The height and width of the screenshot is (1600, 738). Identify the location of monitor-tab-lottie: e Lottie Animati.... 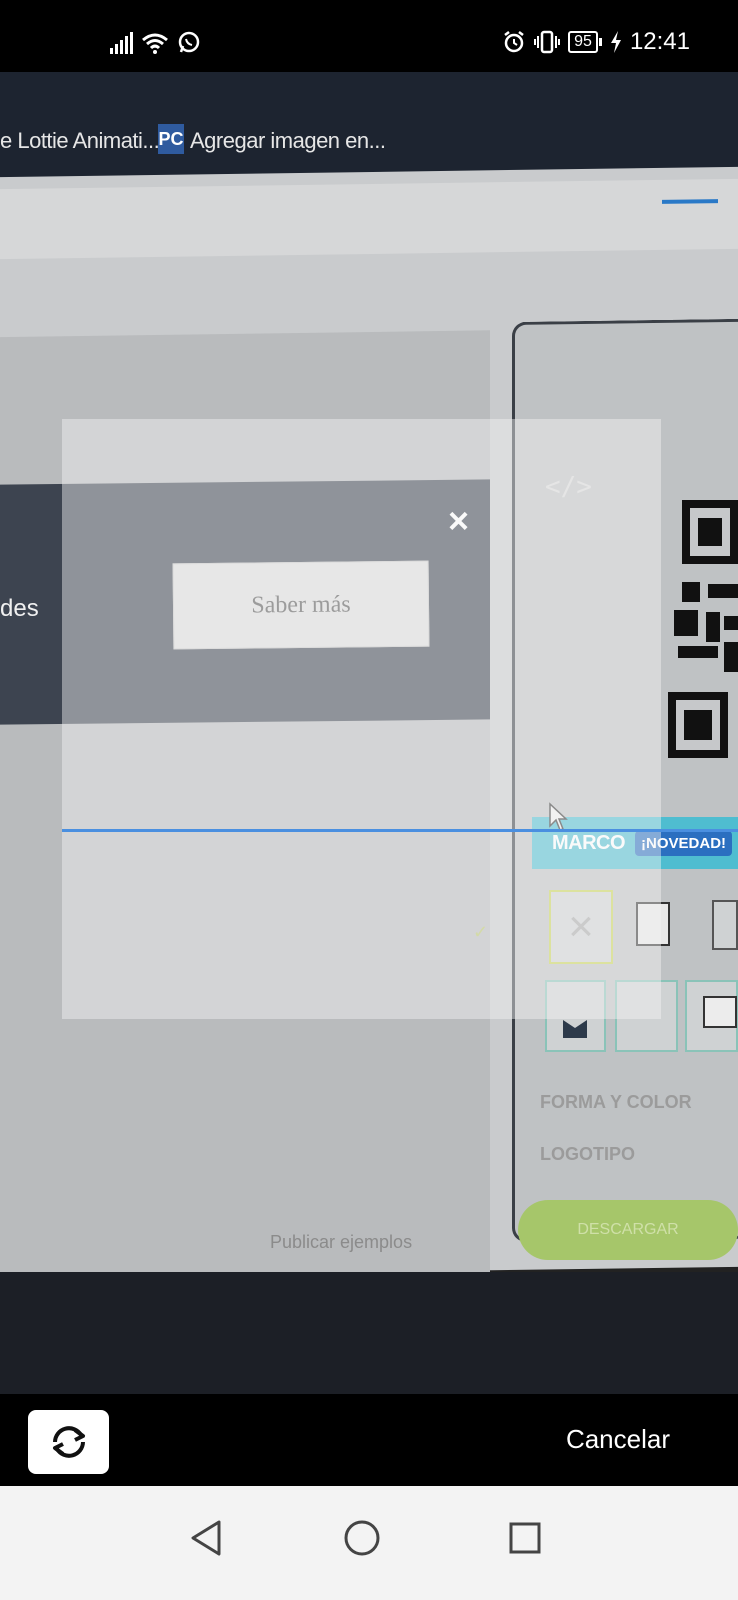
(80, 140).